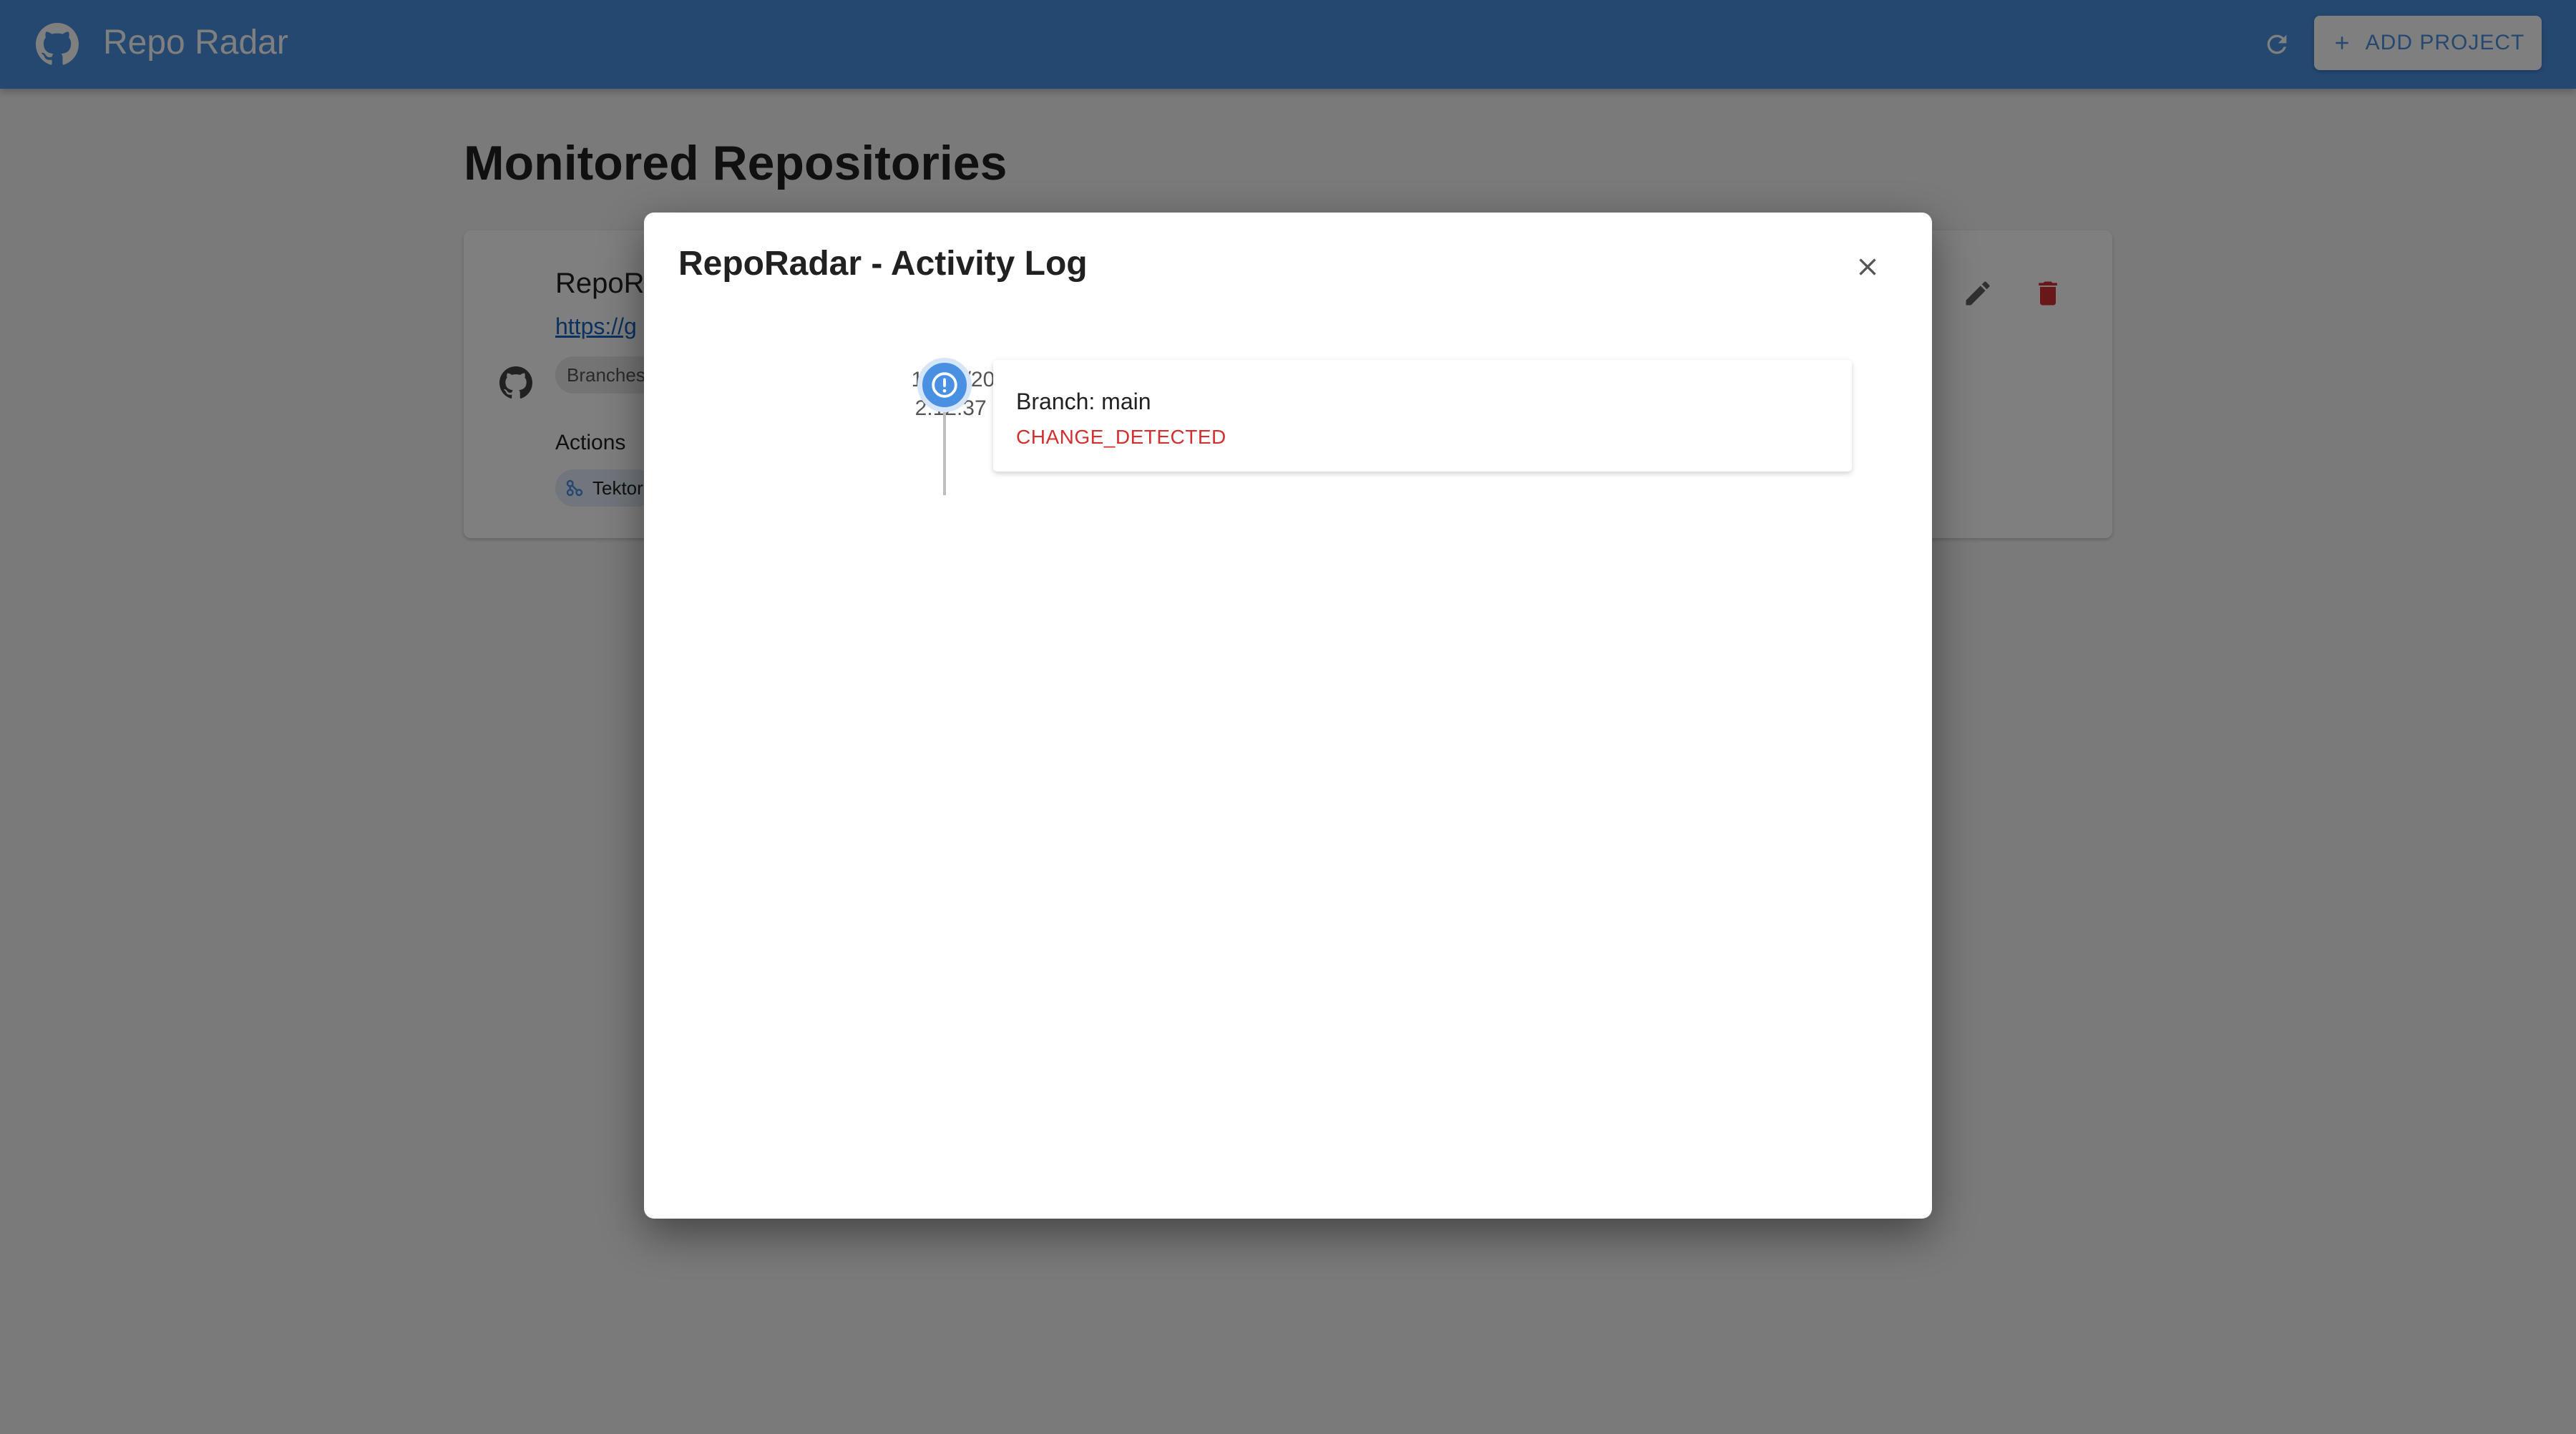  I want to click on event-timestamp: 12/25/2024, 2:12:37 PM, so click(899, 394).